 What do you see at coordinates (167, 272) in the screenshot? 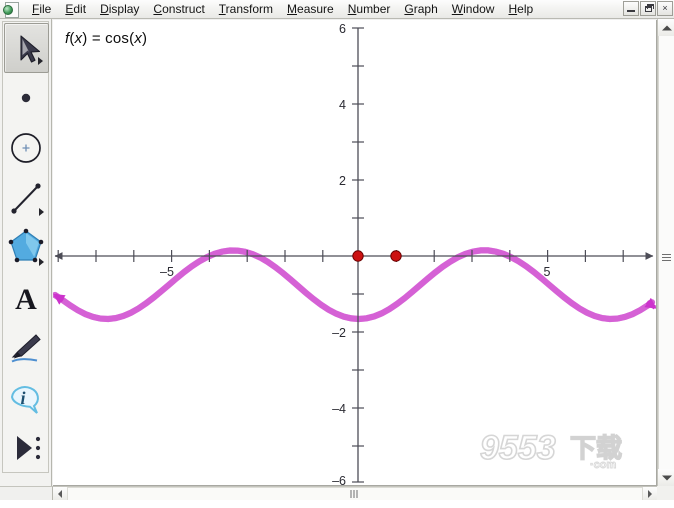
I see `x-tick-label-minus5: –5` at bounding box center [167, 272].